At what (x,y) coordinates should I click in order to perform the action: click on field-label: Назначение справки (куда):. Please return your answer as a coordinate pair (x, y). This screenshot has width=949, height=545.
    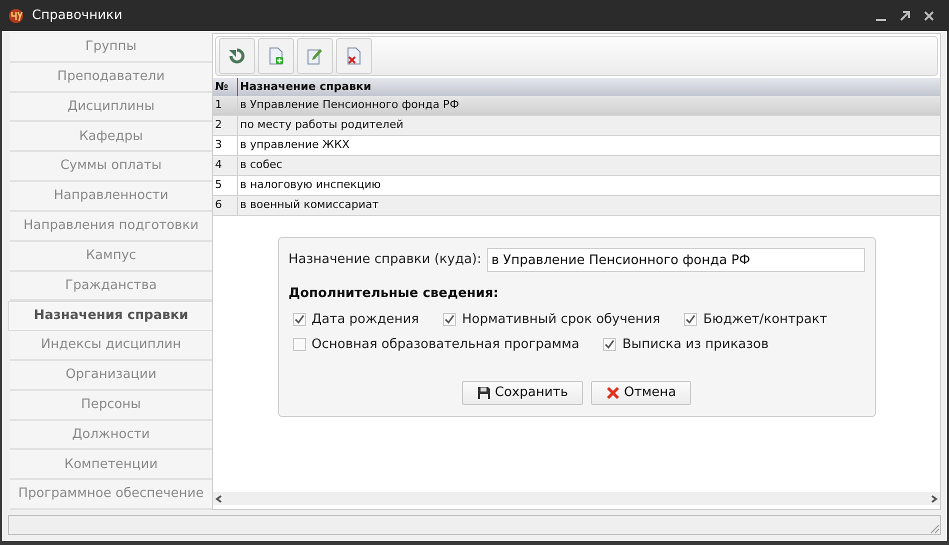
    Looking at the image, I should click on (385, 260).